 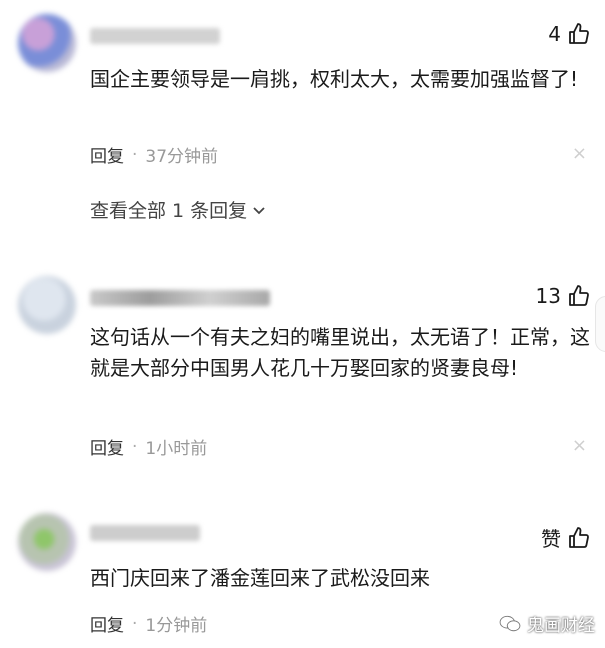 I want to click on timestamp: 1分钟前, so click(x=176, y=626).